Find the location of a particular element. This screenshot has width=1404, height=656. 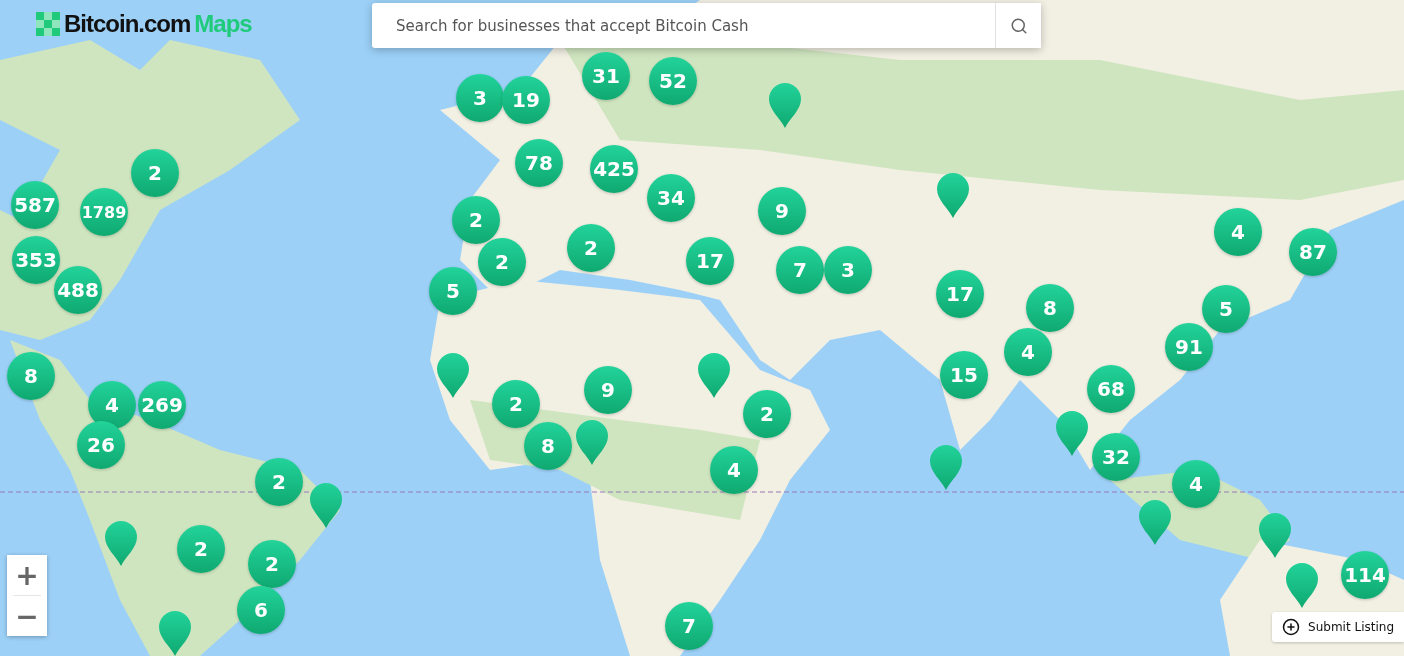

zoom-in-button: + is located at coordinates (27, 575).